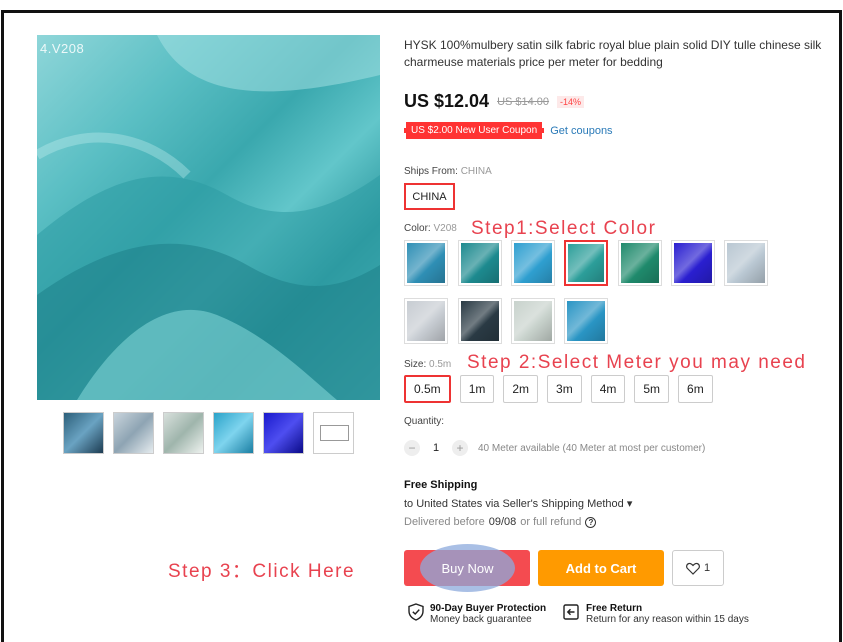 The height and width of the screenshot is (642, 843). What do you see at coordinates (440, 364) in the screenshot?
I see `size-value: 0.5m` at bounding box center [440, 364].